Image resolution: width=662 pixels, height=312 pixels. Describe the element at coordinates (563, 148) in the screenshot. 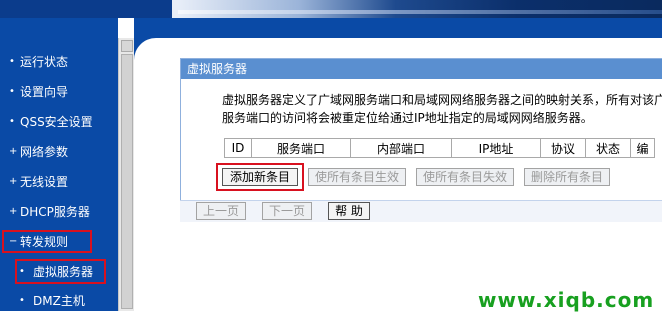

I see `column-header: 协议` at that location.